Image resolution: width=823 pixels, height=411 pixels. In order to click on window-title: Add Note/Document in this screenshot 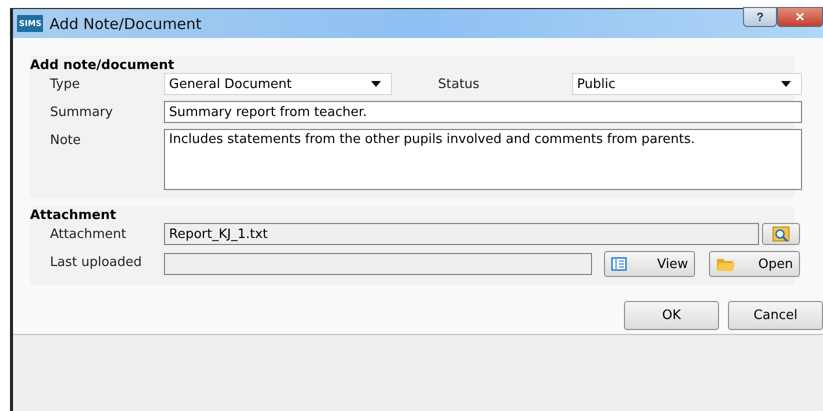, I will do `click(125, 23)`.